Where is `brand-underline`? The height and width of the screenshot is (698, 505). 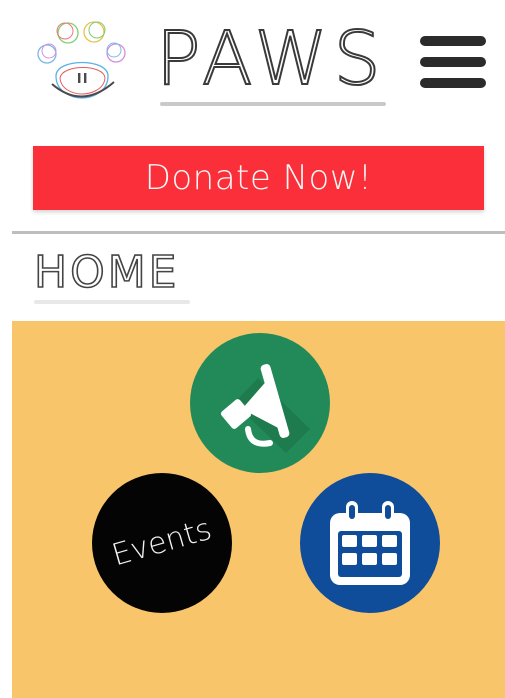
brand-underline is located at coordinates (273, 104).